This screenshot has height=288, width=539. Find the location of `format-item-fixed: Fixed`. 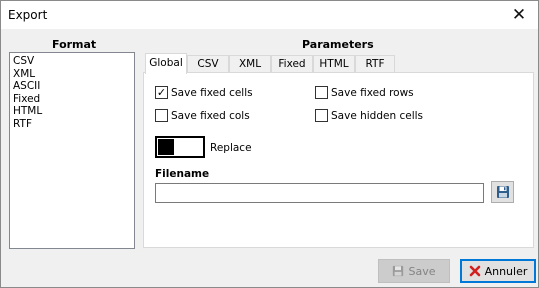

format-item-fixed: Fixed is located at coordinates (72, 99).